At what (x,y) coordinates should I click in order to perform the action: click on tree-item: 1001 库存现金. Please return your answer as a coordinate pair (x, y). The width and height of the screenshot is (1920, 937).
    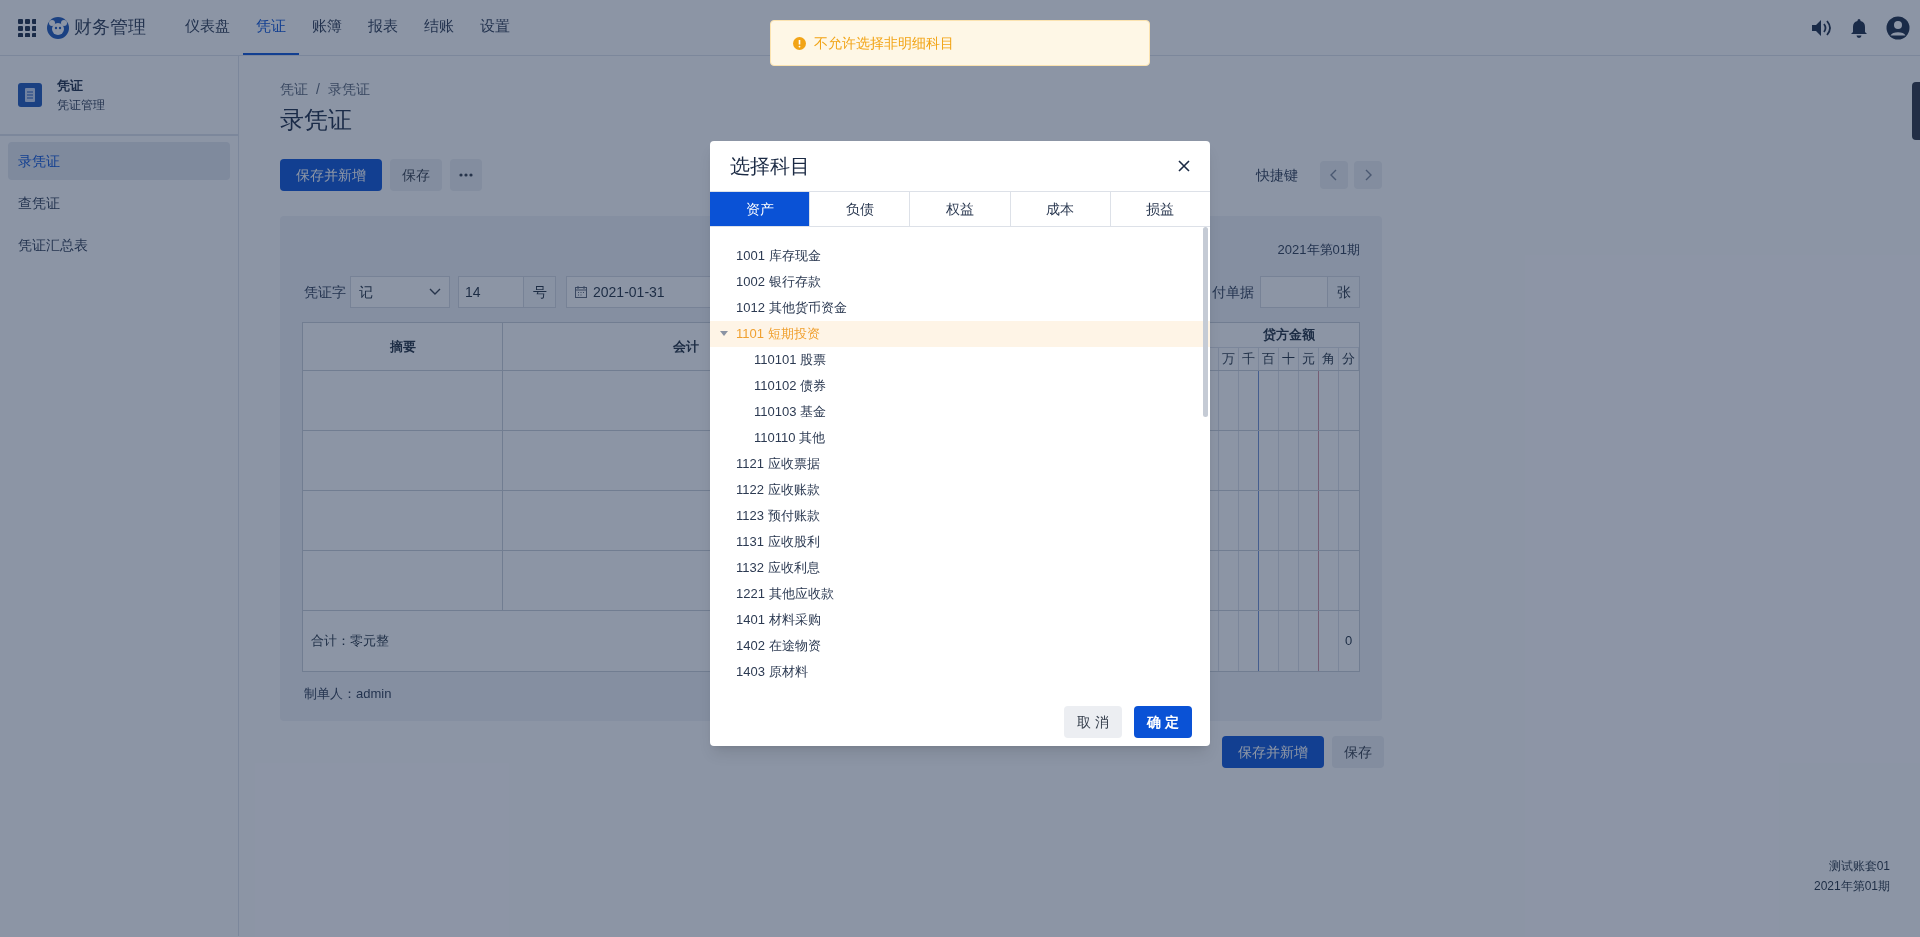
    Looking at the image, I should click on (960, 256).